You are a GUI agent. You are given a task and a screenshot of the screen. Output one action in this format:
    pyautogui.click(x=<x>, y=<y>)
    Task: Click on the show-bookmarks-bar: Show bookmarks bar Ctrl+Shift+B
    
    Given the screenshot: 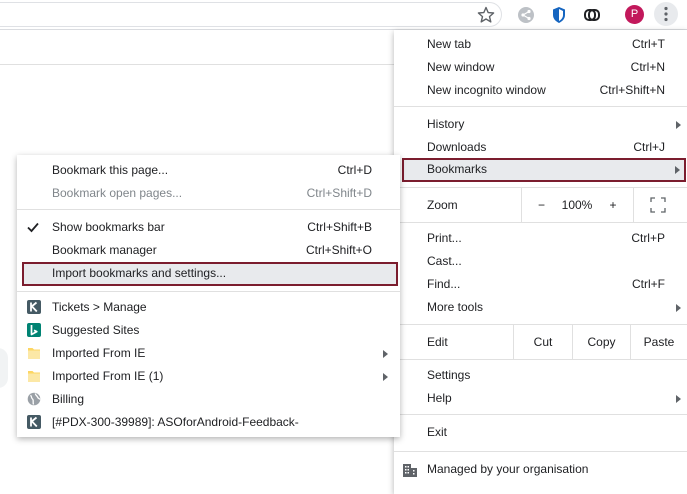 What is the action you would take?
    pyautogui.click(x=208, y=227)
    